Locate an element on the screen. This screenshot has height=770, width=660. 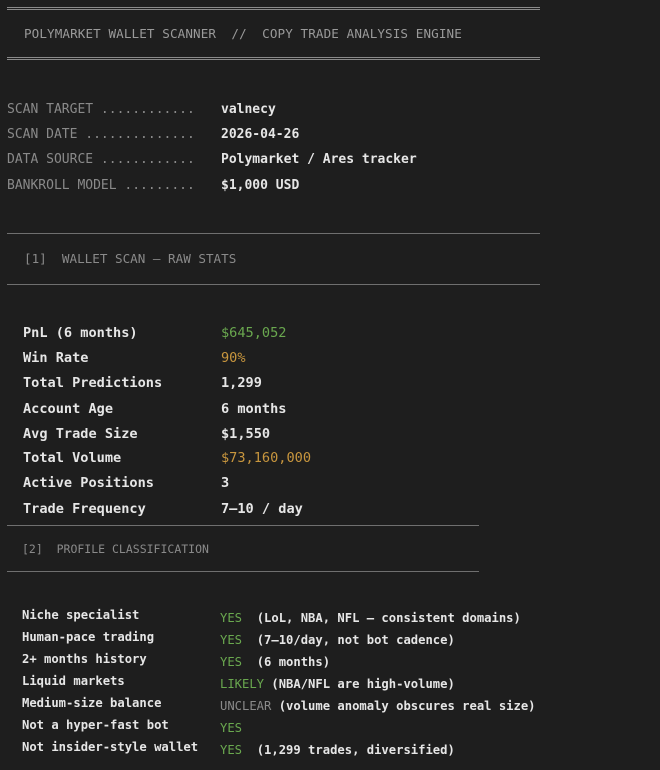
meta-value: Polymarket / Ares tracker is located at coordinates (319, 159).